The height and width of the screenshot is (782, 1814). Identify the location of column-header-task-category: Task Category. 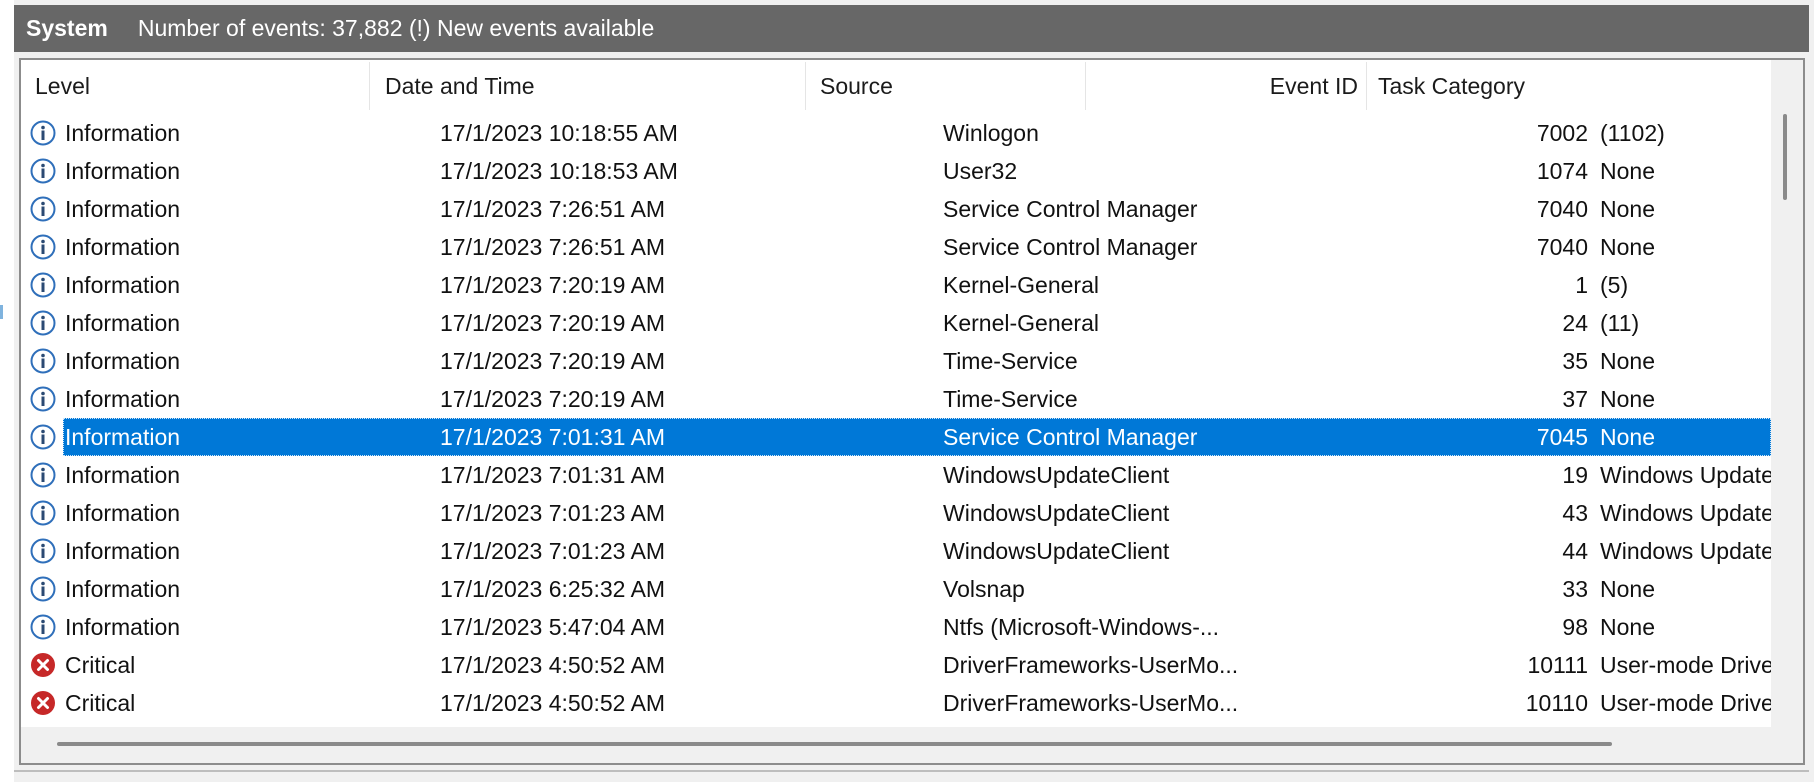
(1568, 86).